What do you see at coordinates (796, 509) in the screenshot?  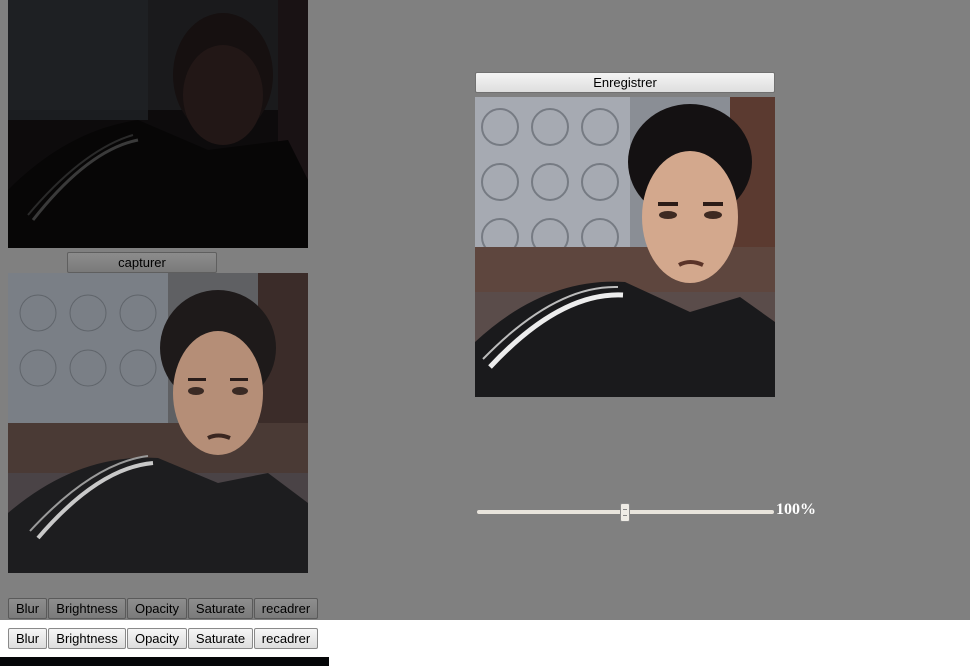 I see `zoom-percentage-label: 100%` at bounding box center [796, 509].